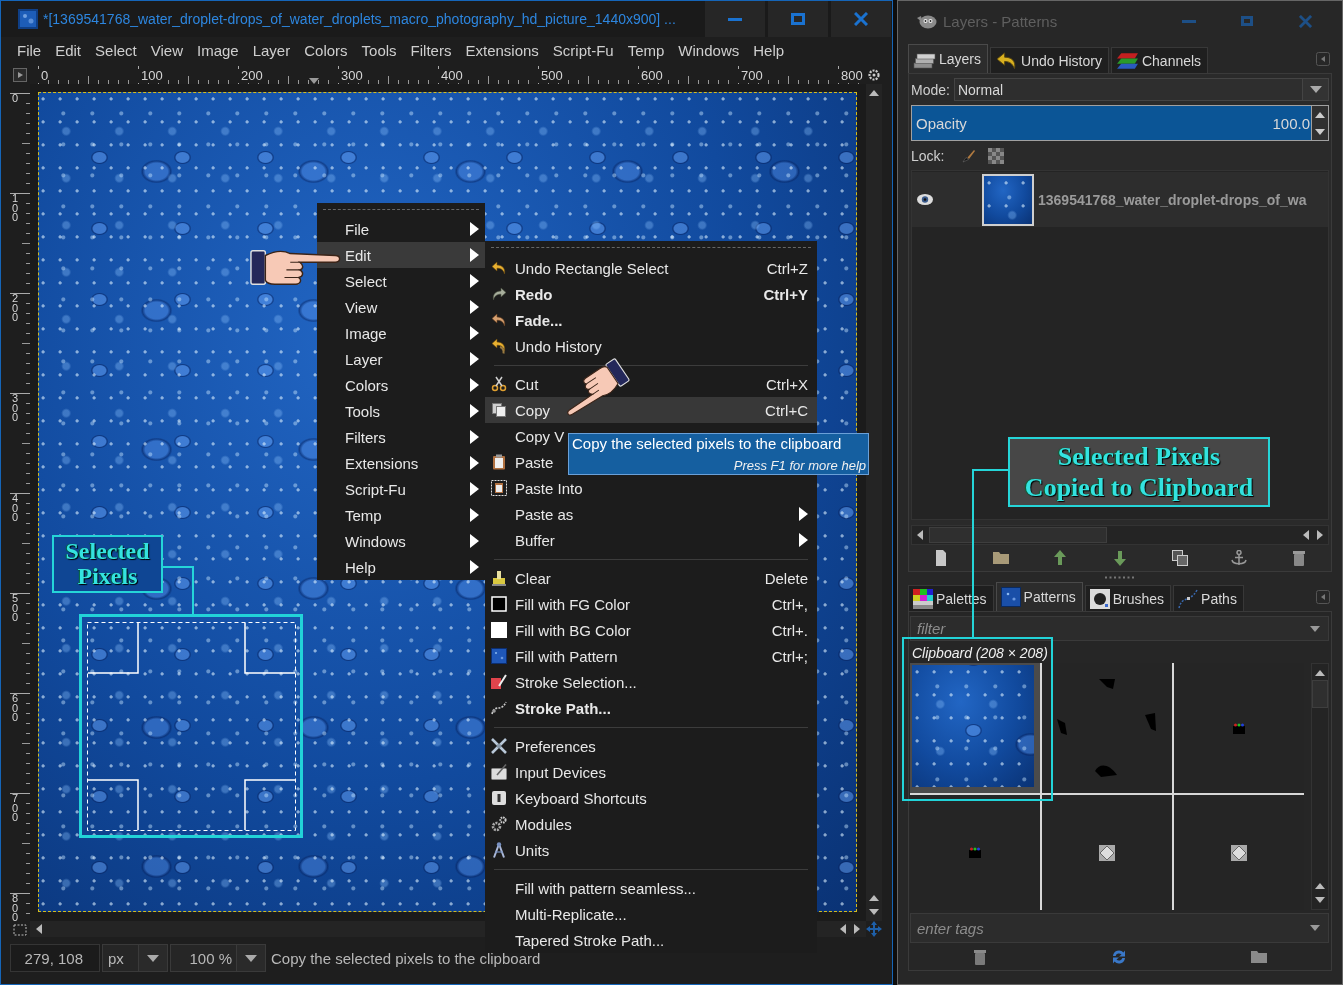  What do you see at coordinates (925, 199) in the screenshot?
I see `eye-icon` at bounding box center [925, 199].